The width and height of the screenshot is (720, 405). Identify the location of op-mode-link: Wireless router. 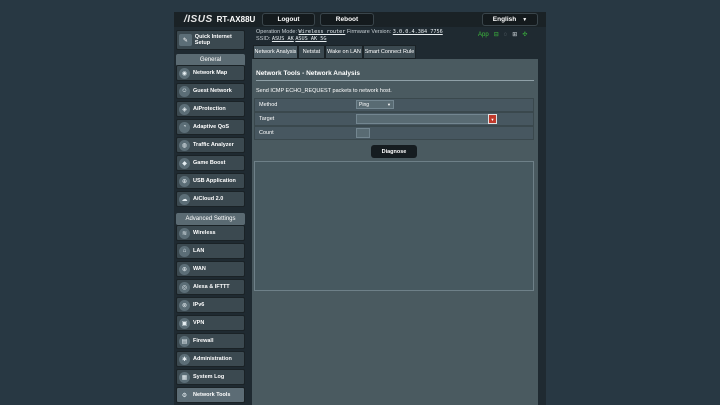
(322, 32).